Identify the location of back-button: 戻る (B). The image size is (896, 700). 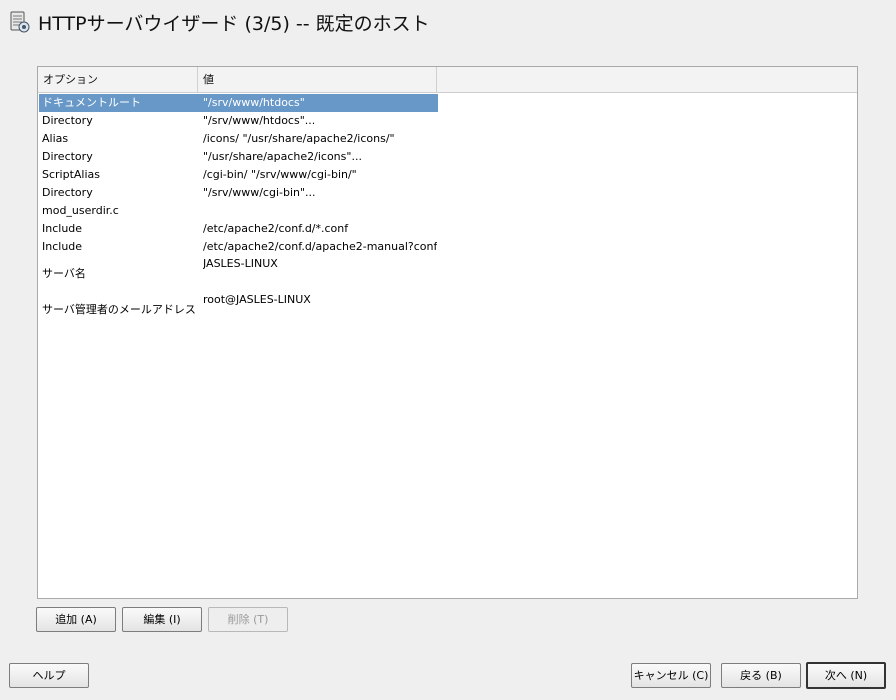
(761, 675).